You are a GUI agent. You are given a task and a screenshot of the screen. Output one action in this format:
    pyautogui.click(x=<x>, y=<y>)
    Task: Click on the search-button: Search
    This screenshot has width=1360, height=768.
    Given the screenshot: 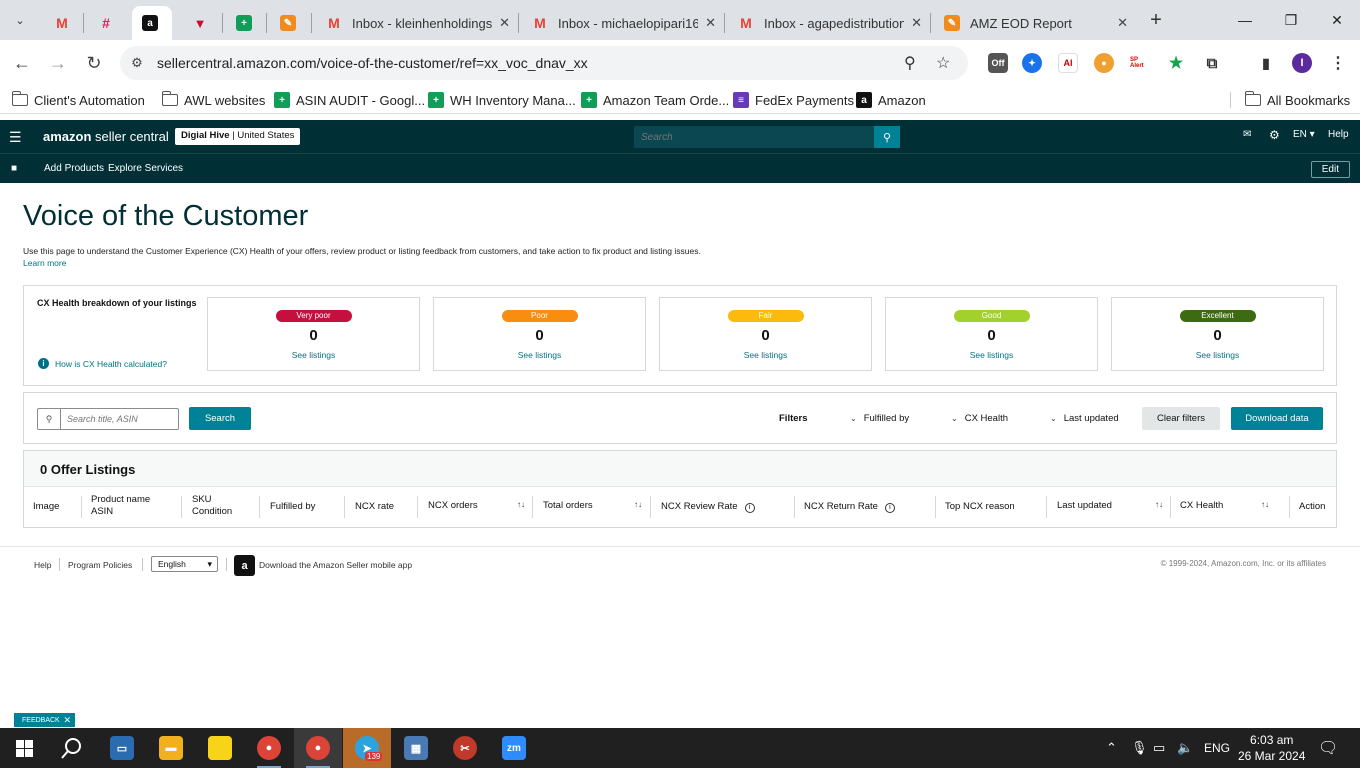 What is the action you would take?
    pyautogui.click(x=220, y=418)
    